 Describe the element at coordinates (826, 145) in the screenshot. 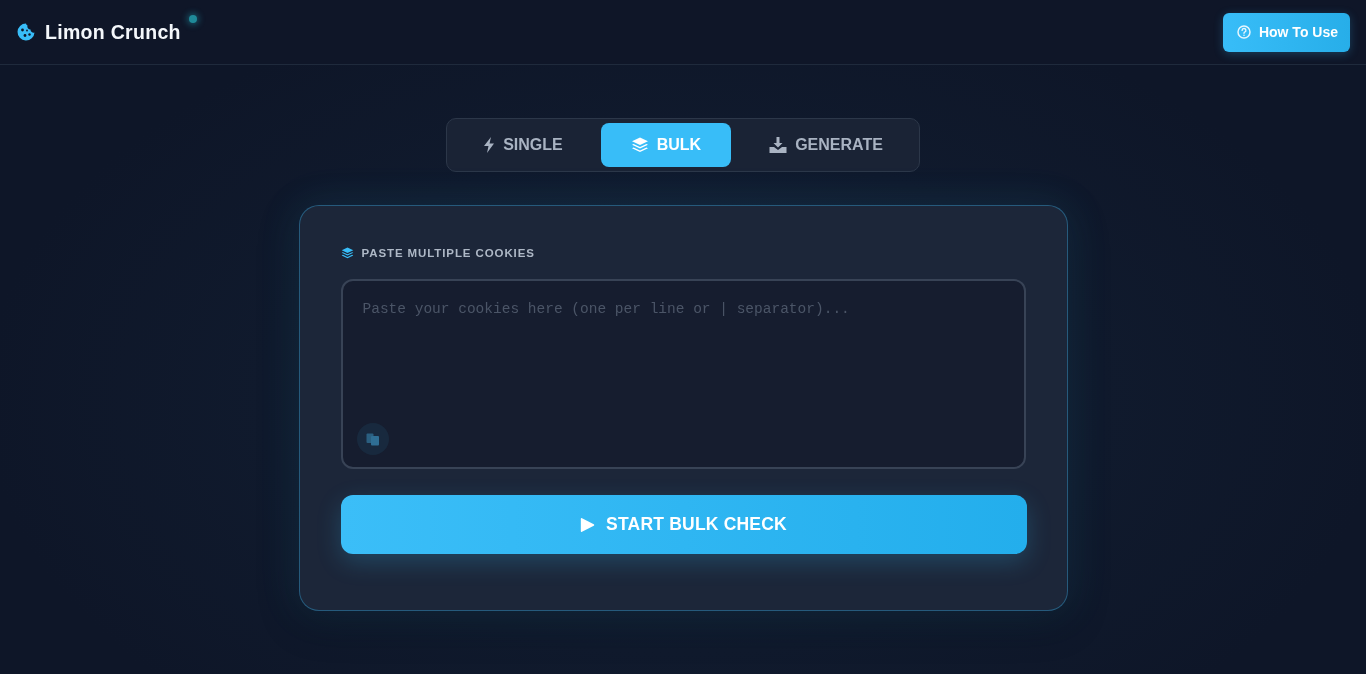

I see `mode-tab: GENERATE` at that location.